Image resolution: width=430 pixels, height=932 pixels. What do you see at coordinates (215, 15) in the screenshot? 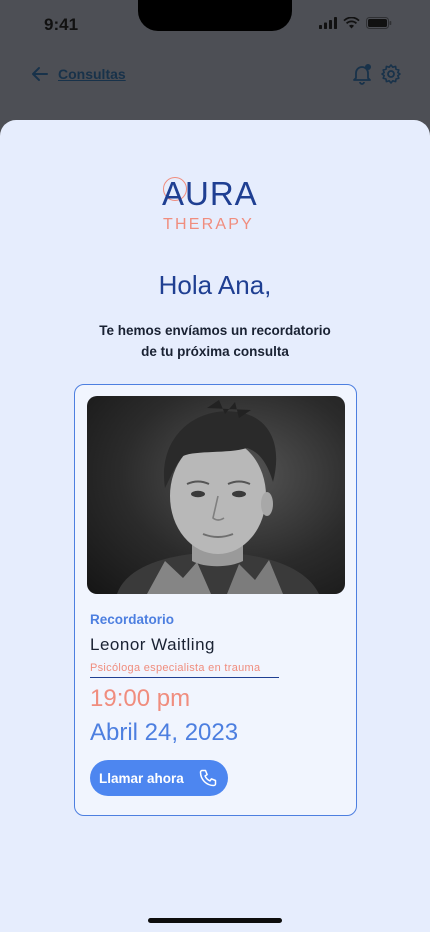
I see `device-notch` at bounding box center [215, 15].